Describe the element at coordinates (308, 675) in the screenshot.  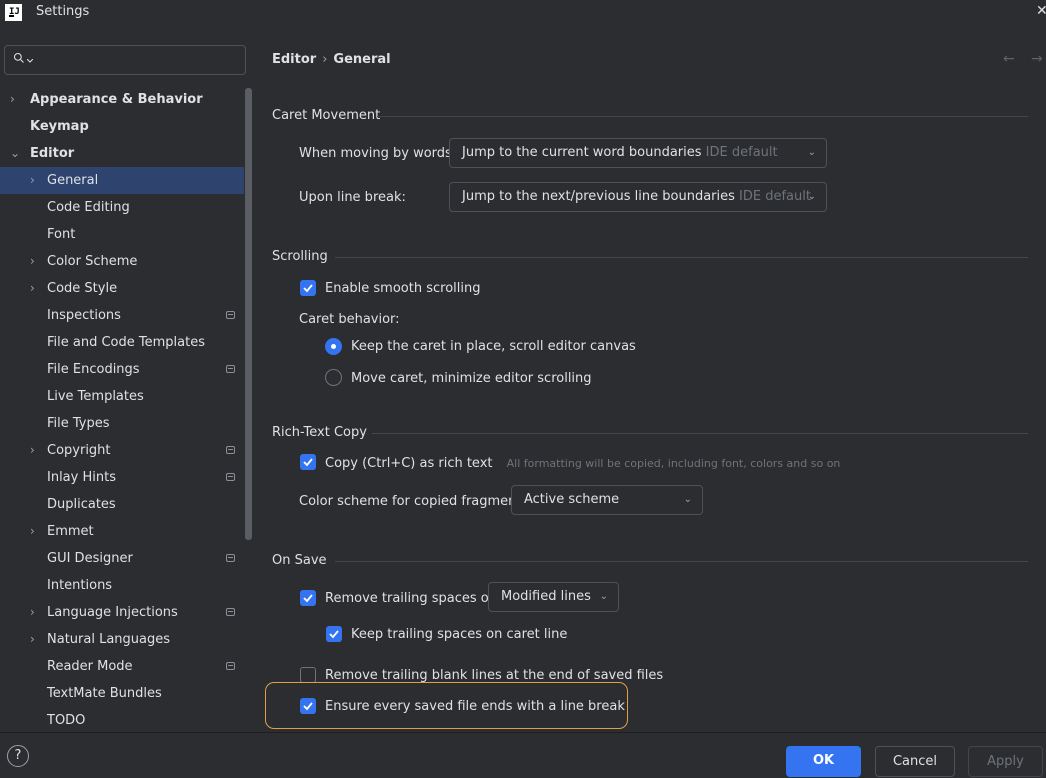
I see `remove-blank-lines-checkbox` at that location.